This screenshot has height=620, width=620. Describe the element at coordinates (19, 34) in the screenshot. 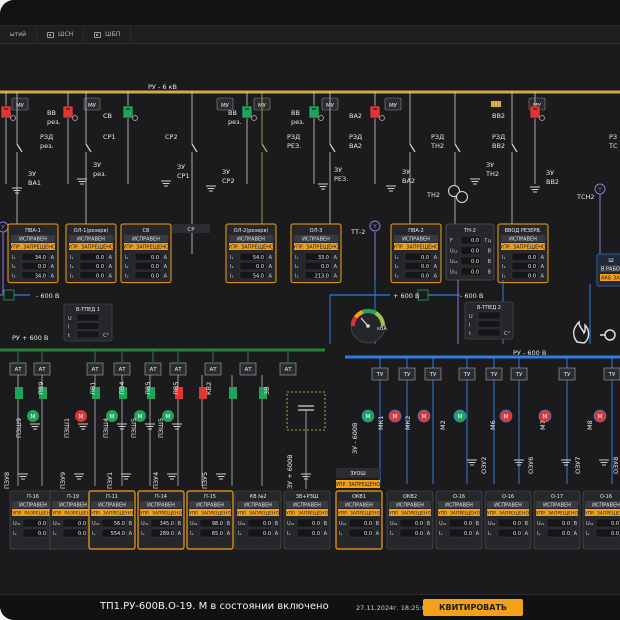

I see `tab-events: ытий` at that location.